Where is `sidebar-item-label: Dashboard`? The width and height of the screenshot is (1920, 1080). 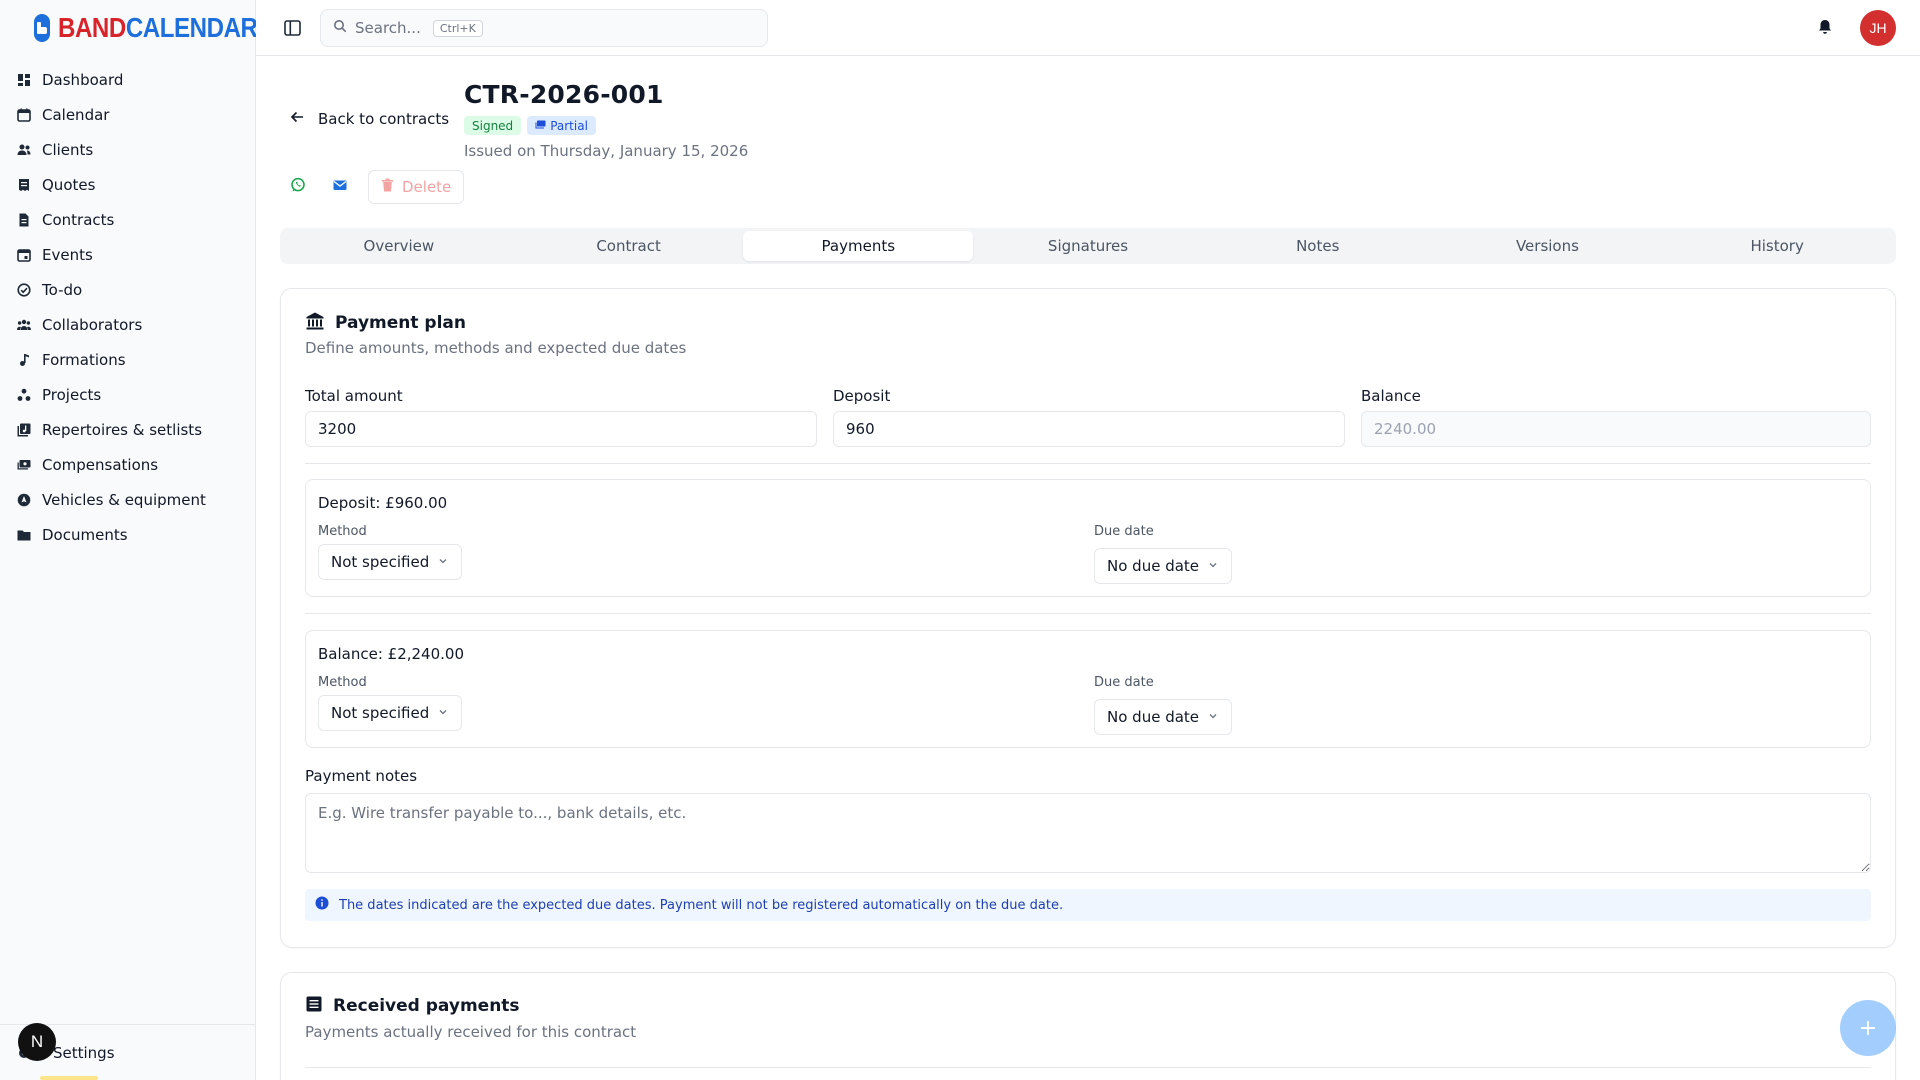 sidebar-item-label: Dashboard is located at coordinates (83, 79).